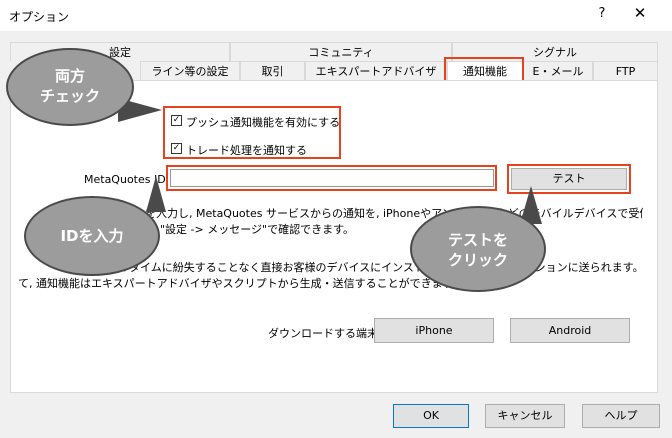 This screenshot has width=672, height=438. What do you see at coordinates (625, 70) in the screenshot?
I see `tab-ftp: FTP` at bounding box center [625, 70].